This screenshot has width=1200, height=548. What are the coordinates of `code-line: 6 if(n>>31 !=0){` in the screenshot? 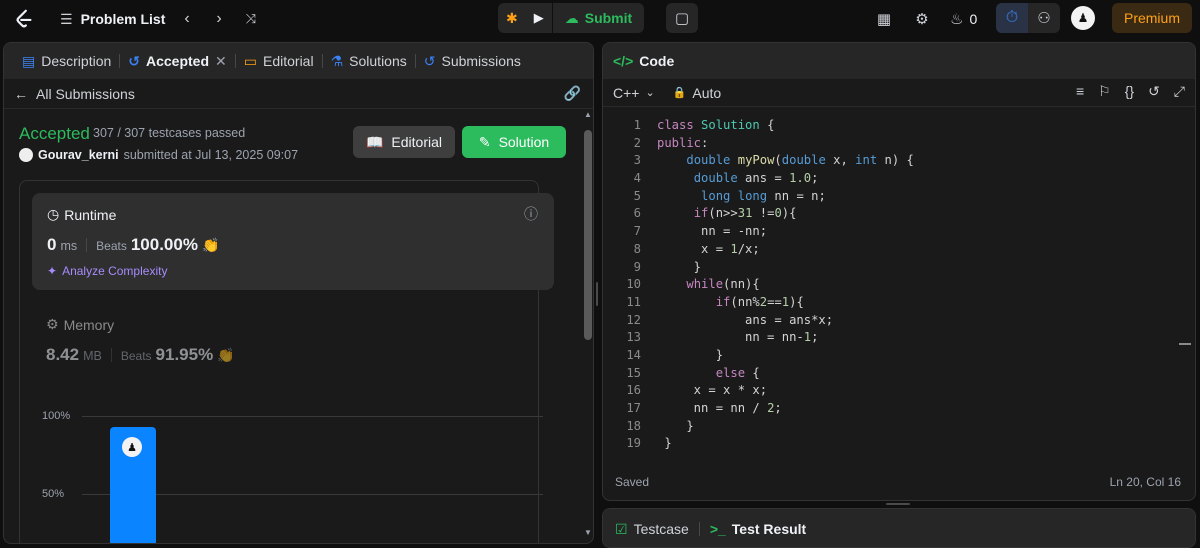 It's located at (899, 214).